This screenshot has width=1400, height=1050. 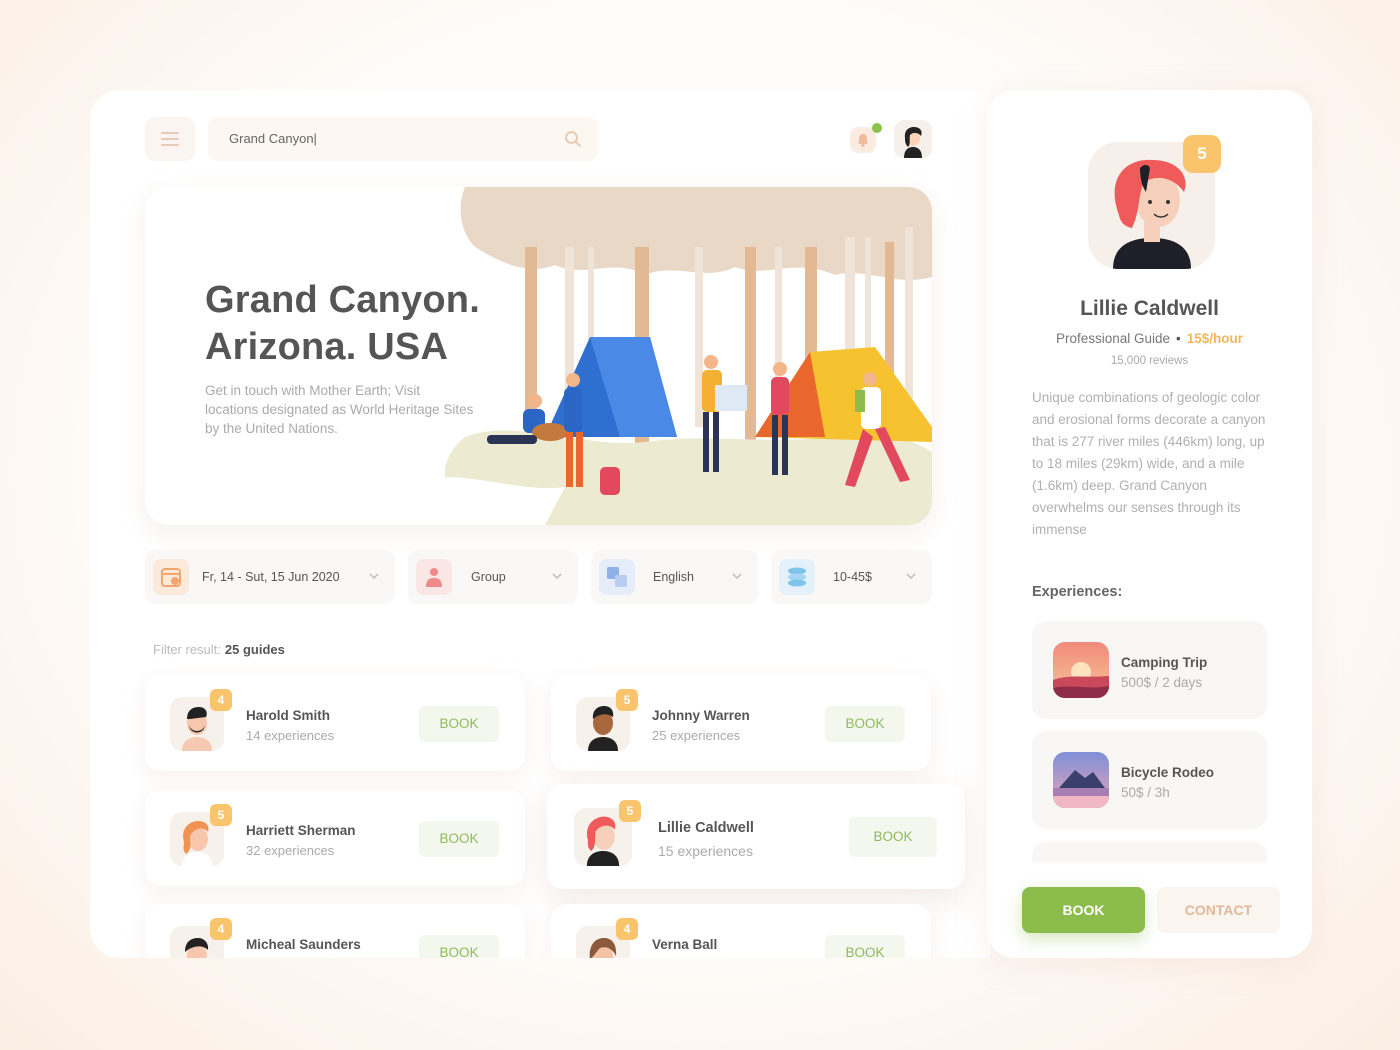 I want to click on group-filter-label: Group, so click(x=488, y=577).